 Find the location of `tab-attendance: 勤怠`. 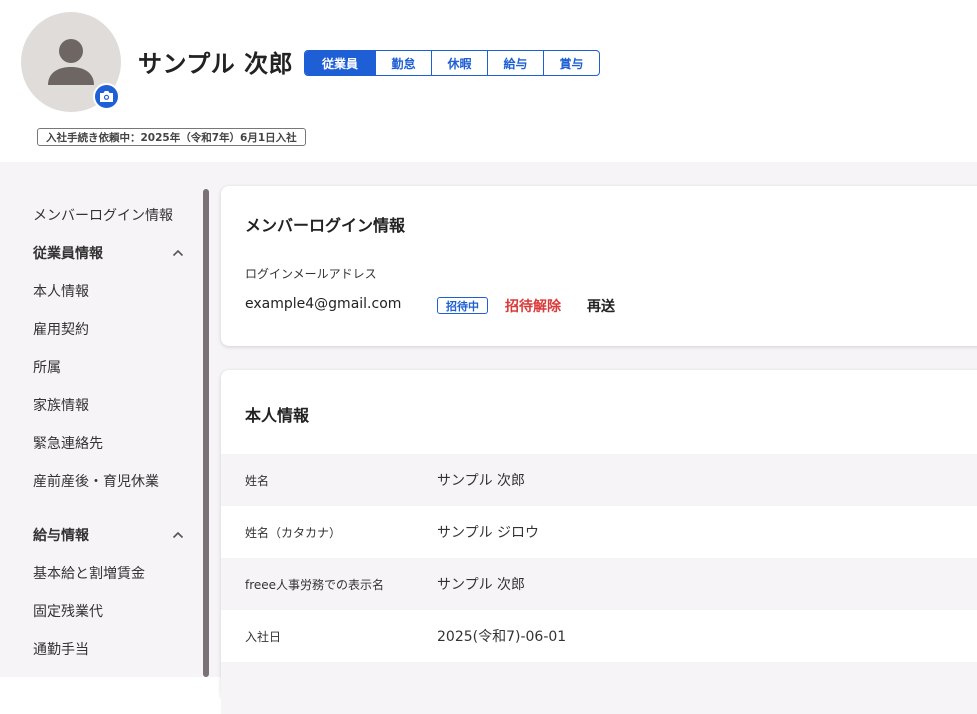

tab-attendance: 勤怠 is located at coordinates (403, 63).